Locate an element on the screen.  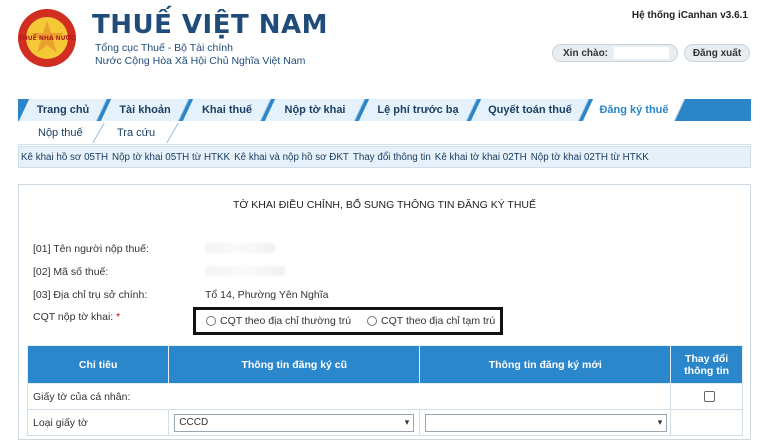
greeting-box: Xin chào: is located at coordinates (615, 53).